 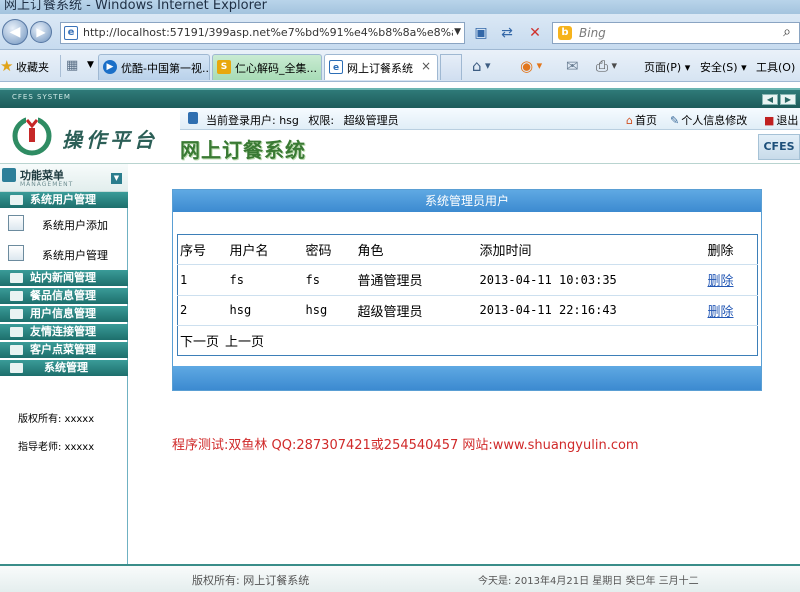 I want to click on sidebar-item-add-user: 系统用户添加, so click(x=64, y=224).